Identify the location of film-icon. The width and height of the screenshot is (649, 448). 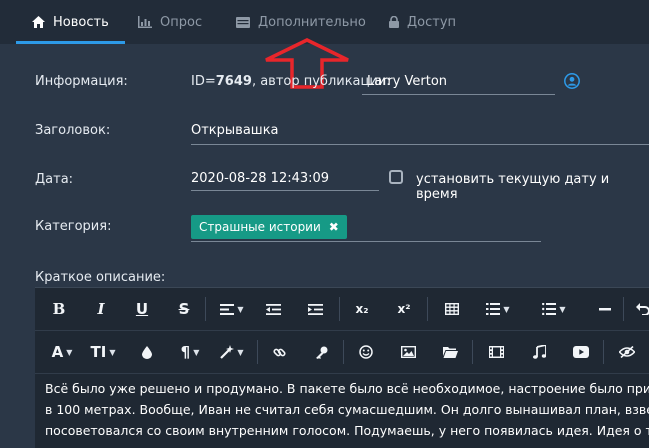
(496, 352).